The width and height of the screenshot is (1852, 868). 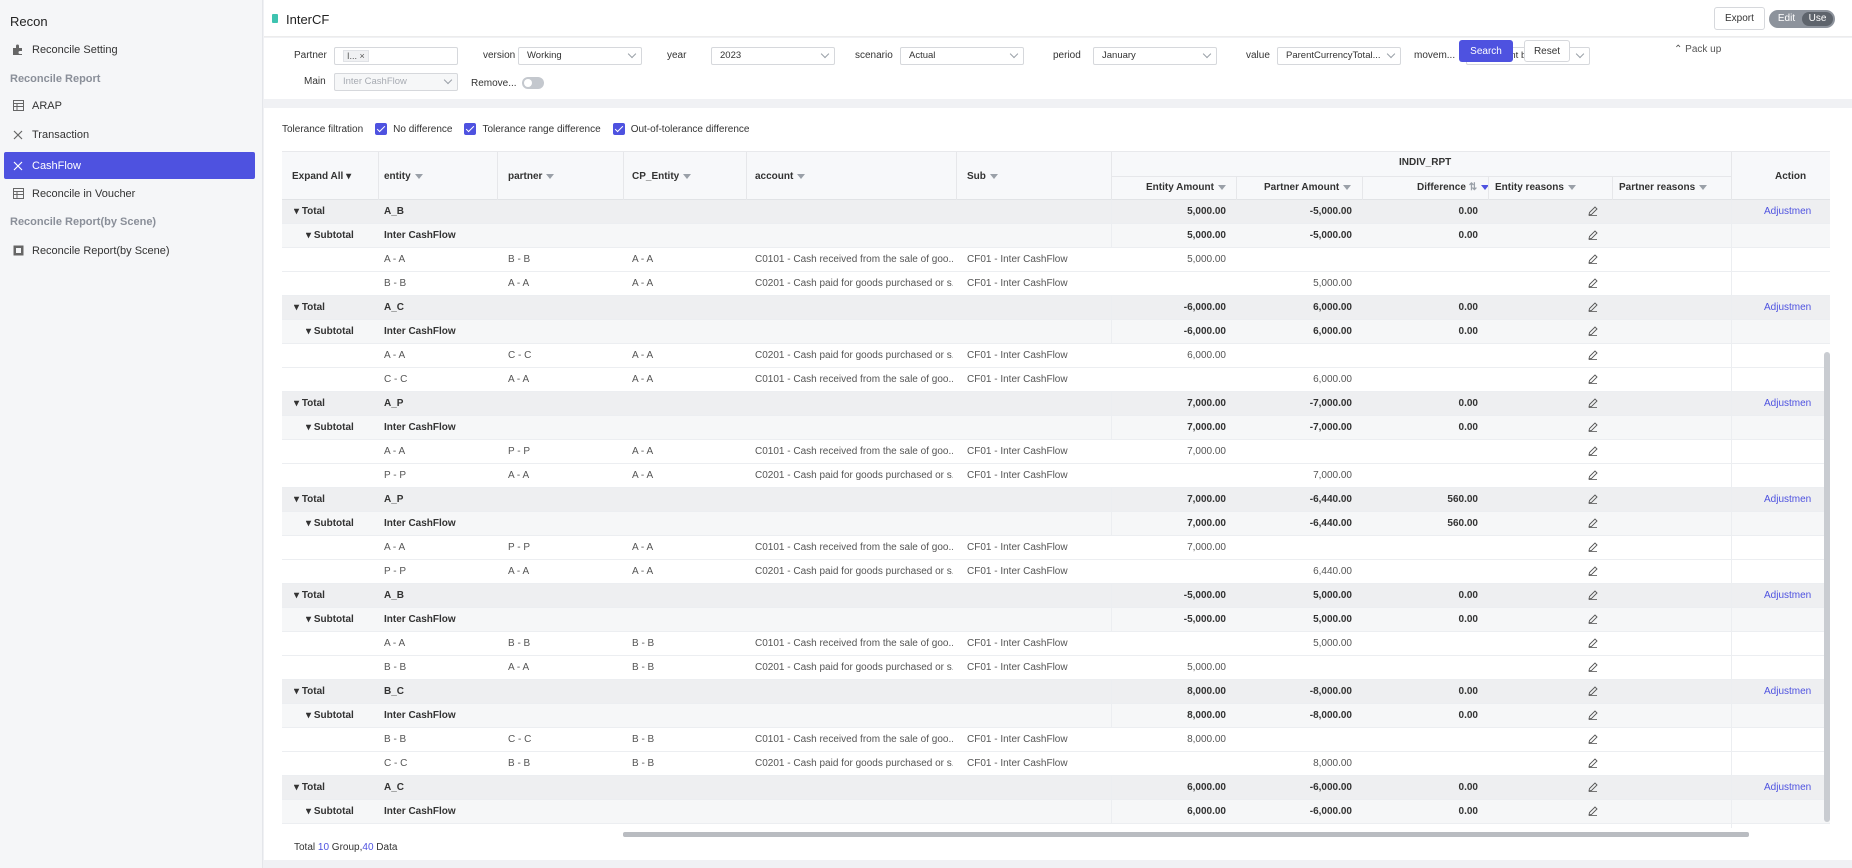 What do you see at coordinates (1827, 587) in the screenshot?
I see `vertical-scrollbar` at bounding box center [1827, 587].